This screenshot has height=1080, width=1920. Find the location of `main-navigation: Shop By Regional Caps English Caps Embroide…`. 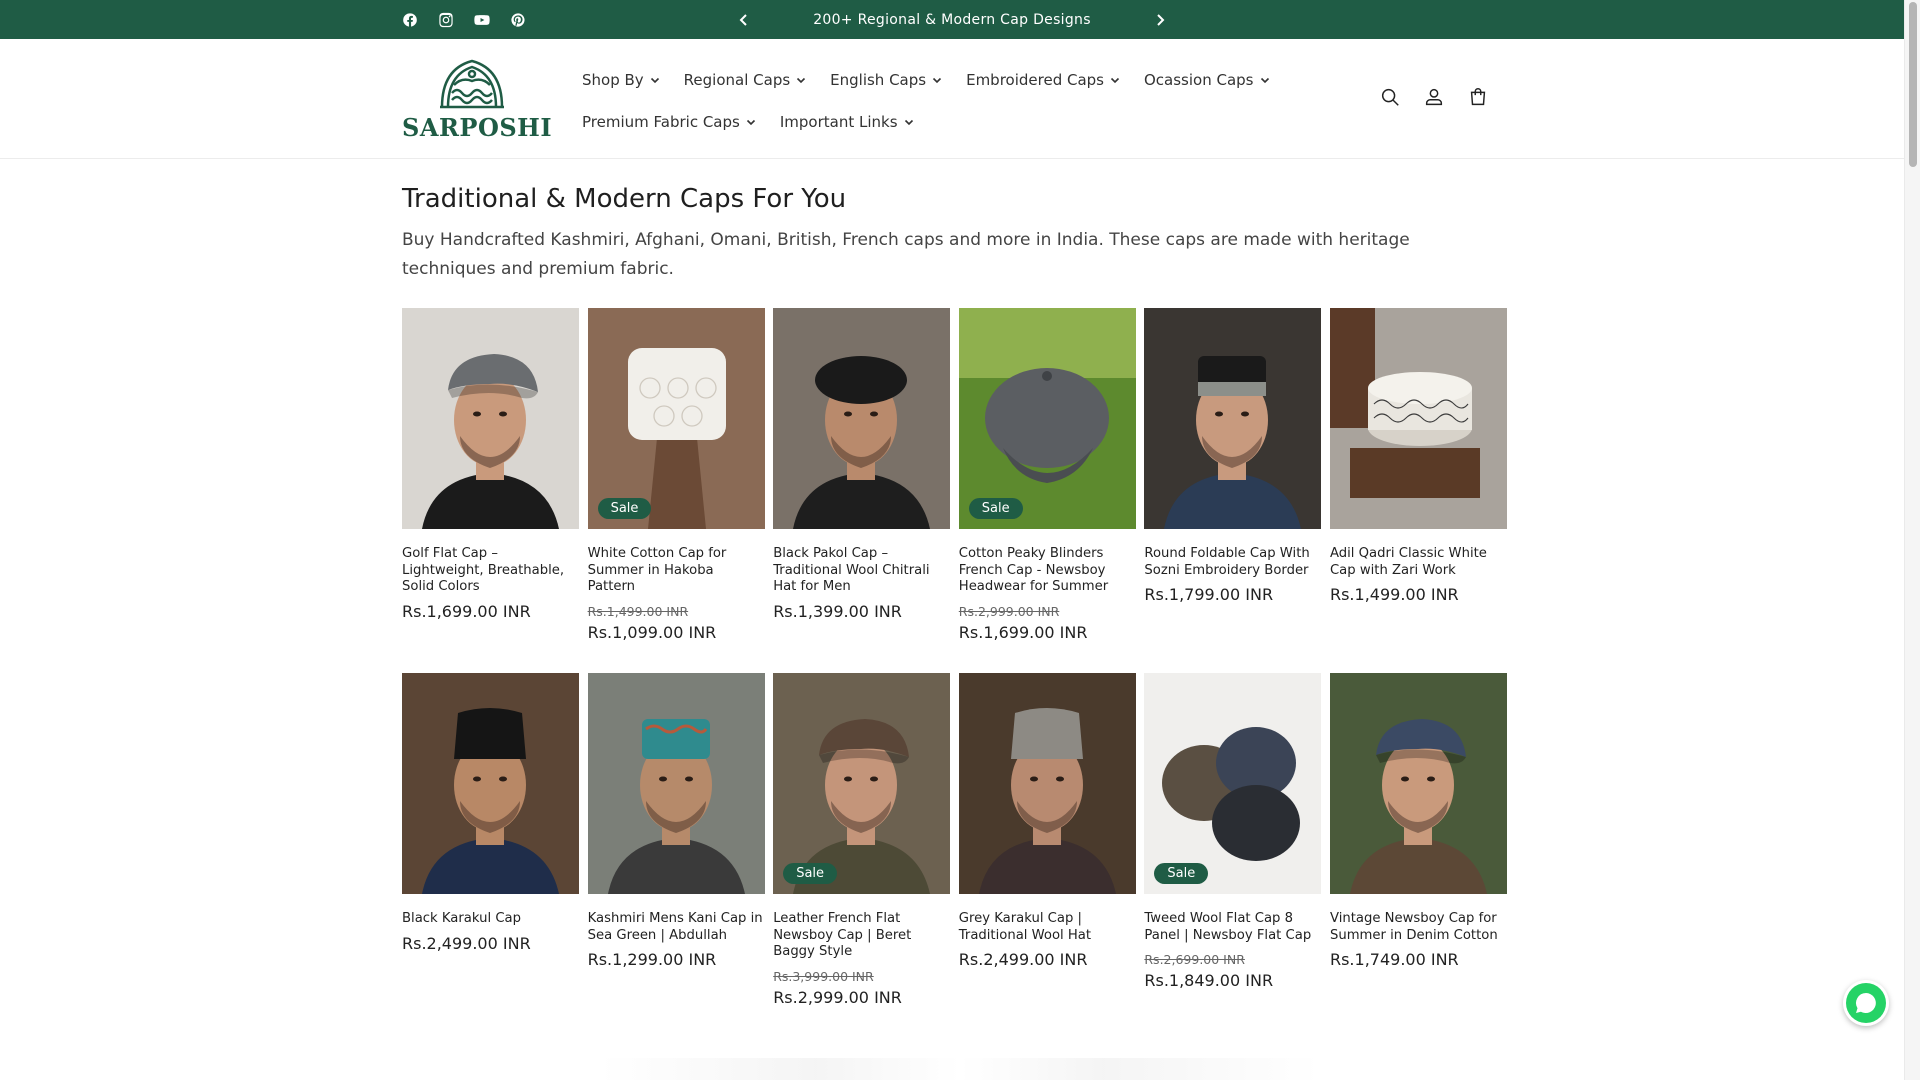

main-navigation: Shop By Regional Caps English Caps Embroide… is located at coordinates (919, 101).